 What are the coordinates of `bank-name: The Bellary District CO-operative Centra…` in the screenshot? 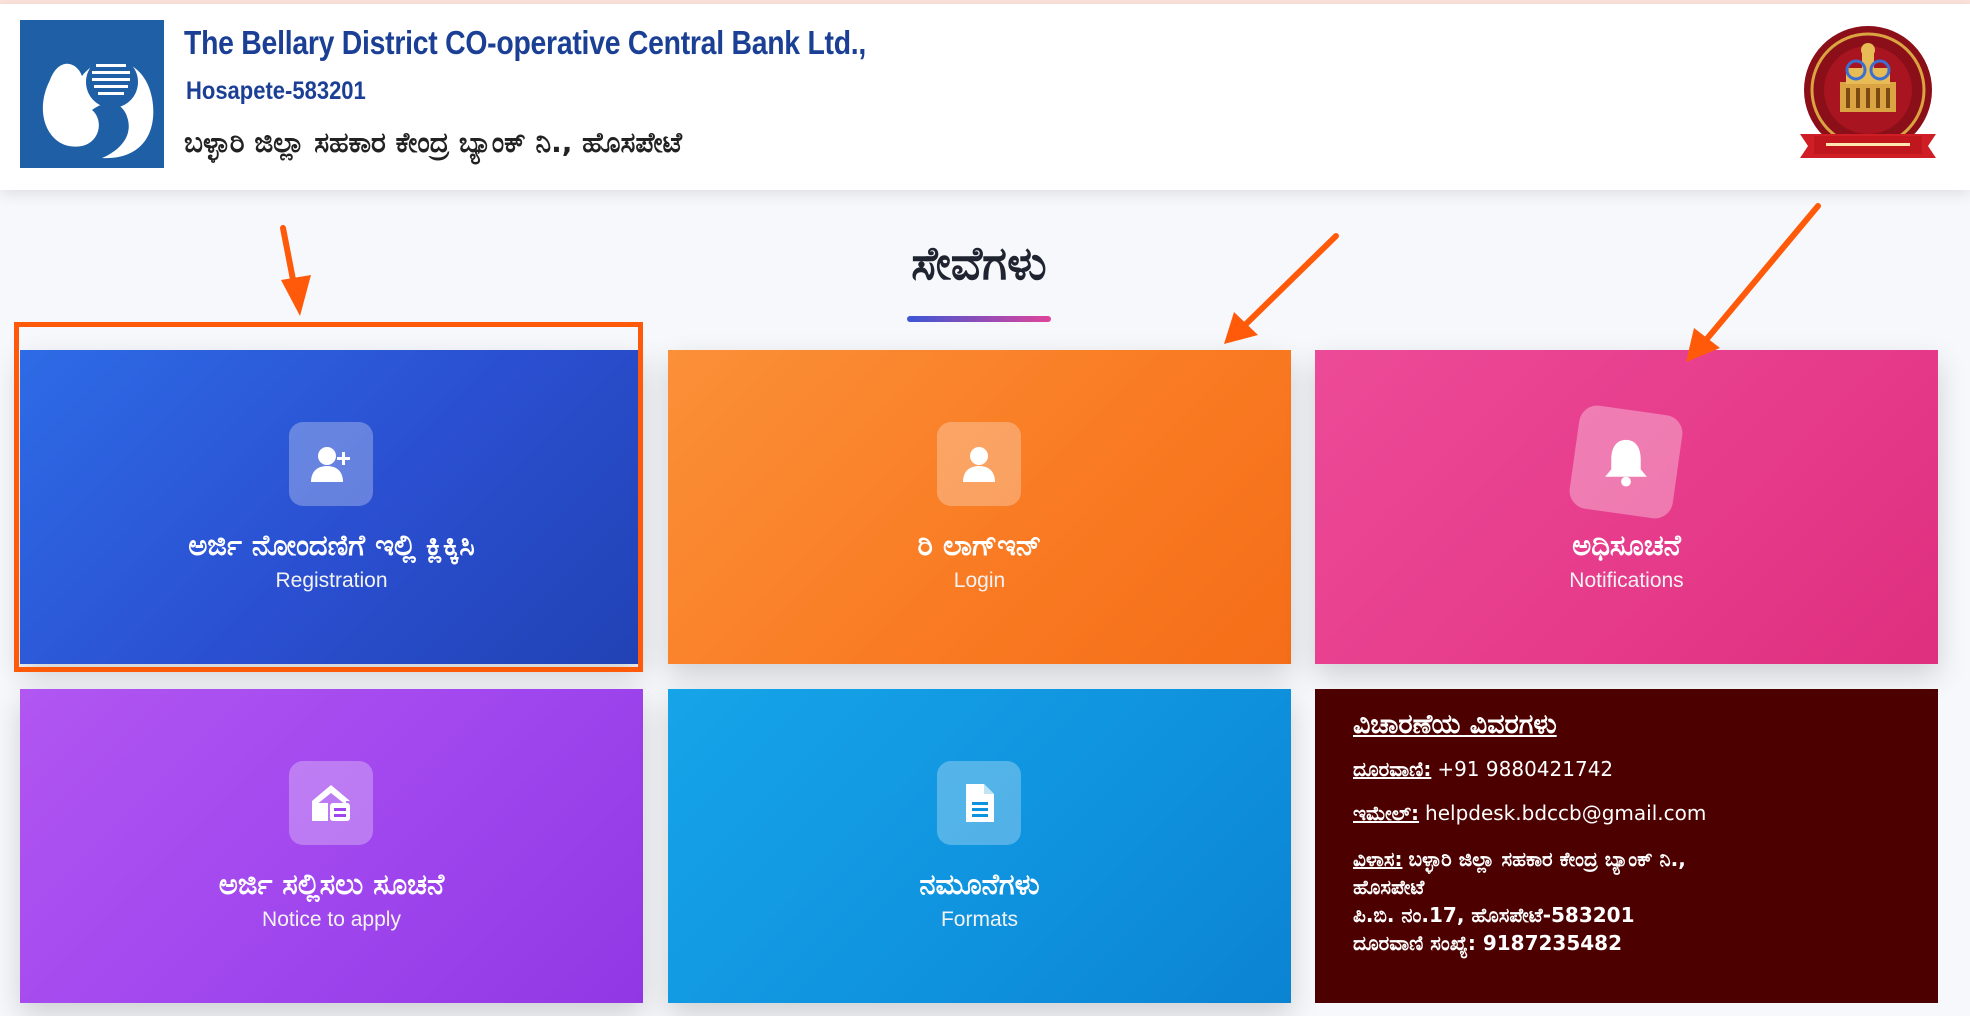 It's located at (525, 42).